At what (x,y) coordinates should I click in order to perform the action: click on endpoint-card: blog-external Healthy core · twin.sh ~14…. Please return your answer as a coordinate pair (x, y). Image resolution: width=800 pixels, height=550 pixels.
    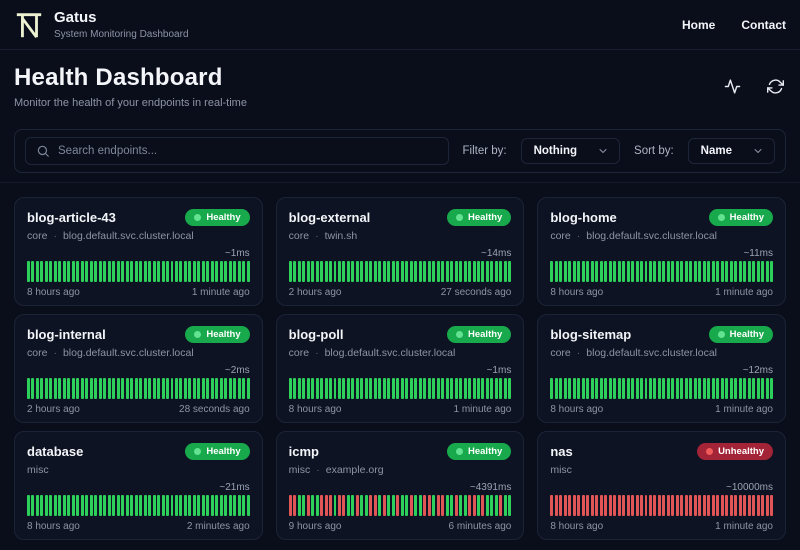
    Looking at the image, I should click on (400, 251).